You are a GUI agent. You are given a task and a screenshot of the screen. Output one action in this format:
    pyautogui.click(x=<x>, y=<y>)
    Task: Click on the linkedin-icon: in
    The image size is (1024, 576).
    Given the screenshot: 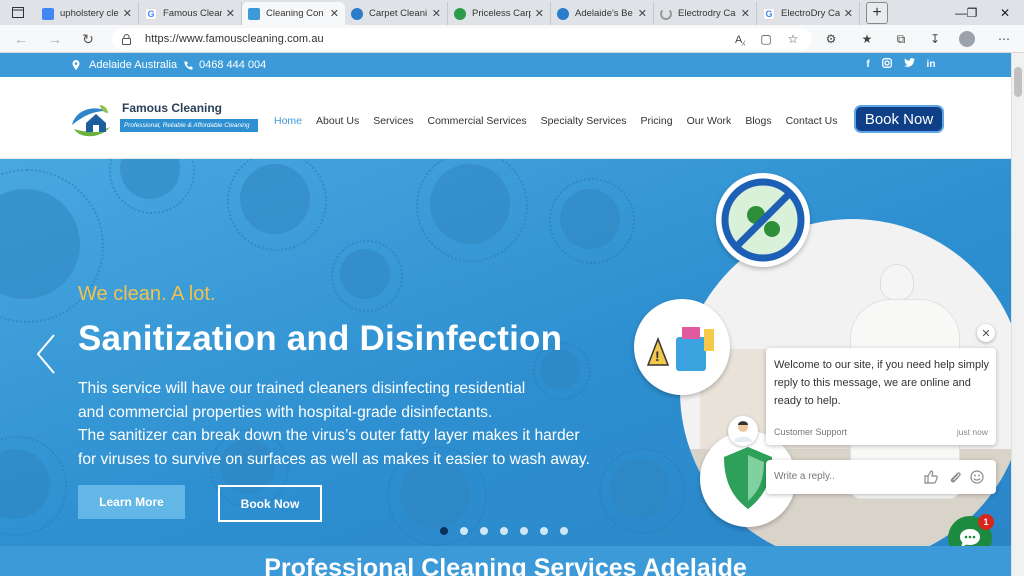 What is the action you would take?
    pyautogui.click(x=931, y=65)
    